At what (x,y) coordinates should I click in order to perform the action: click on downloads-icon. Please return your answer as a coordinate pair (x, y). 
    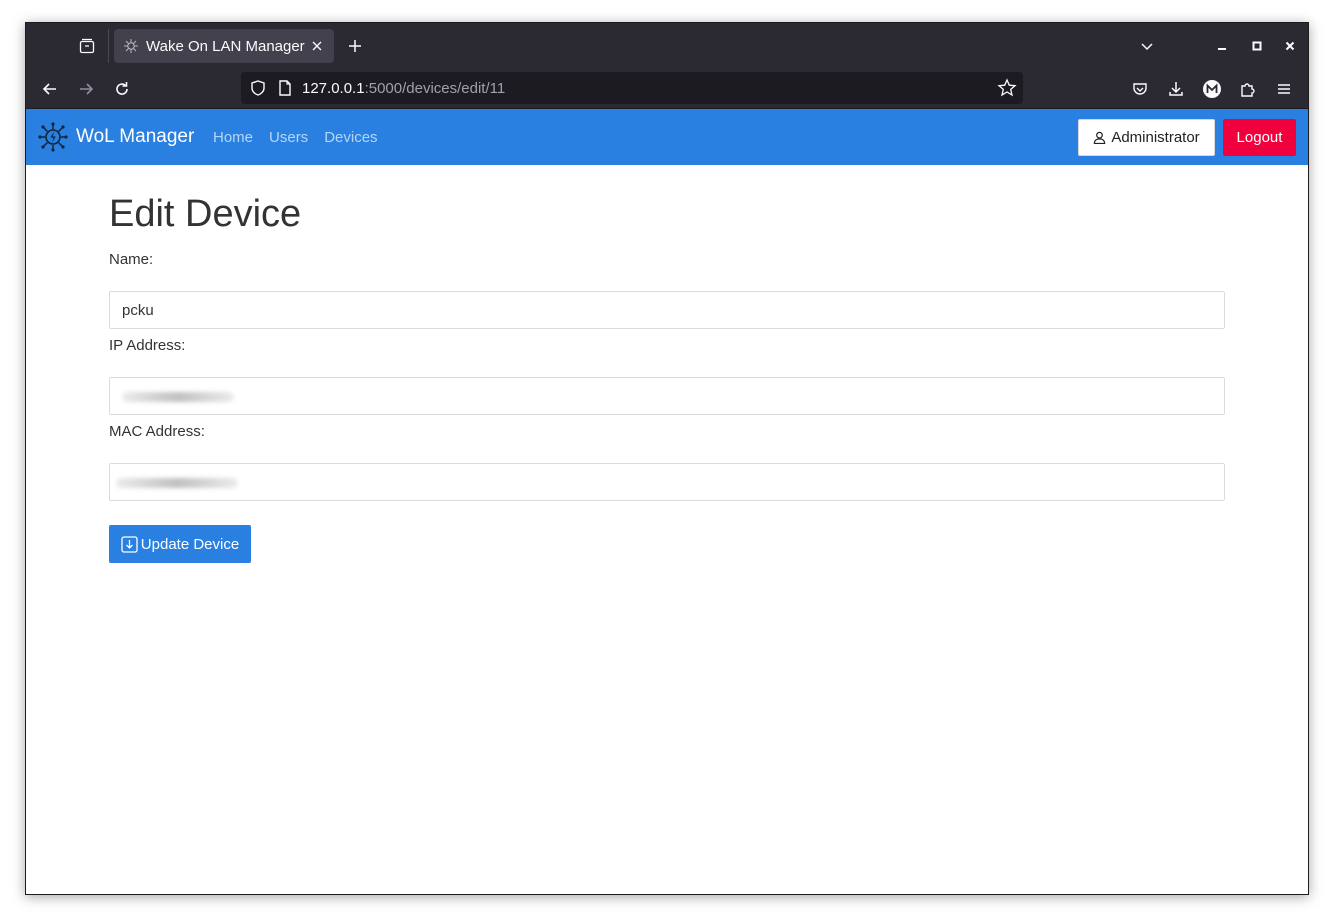
    Looking at the image, I should click on (1176, 89).